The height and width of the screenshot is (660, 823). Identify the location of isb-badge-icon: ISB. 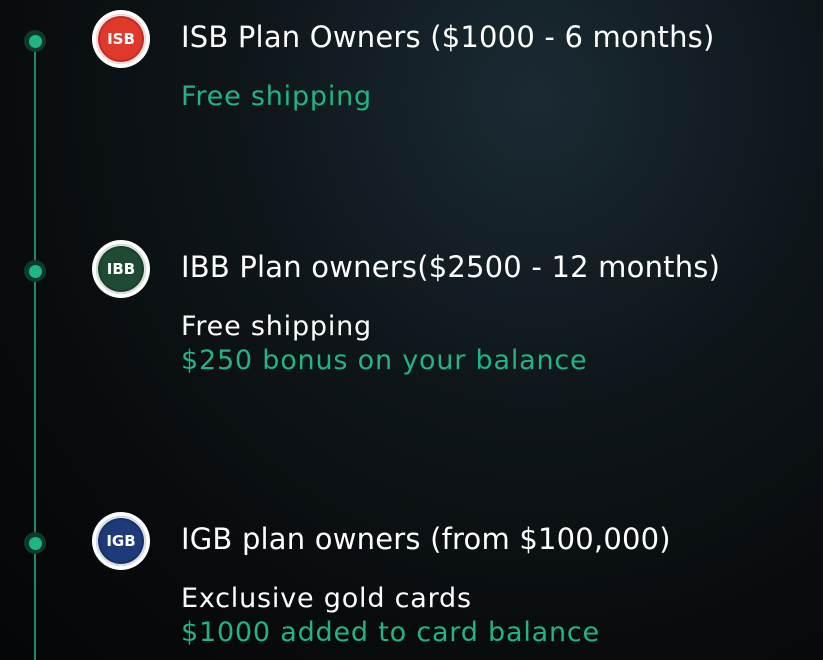
(121, 39).